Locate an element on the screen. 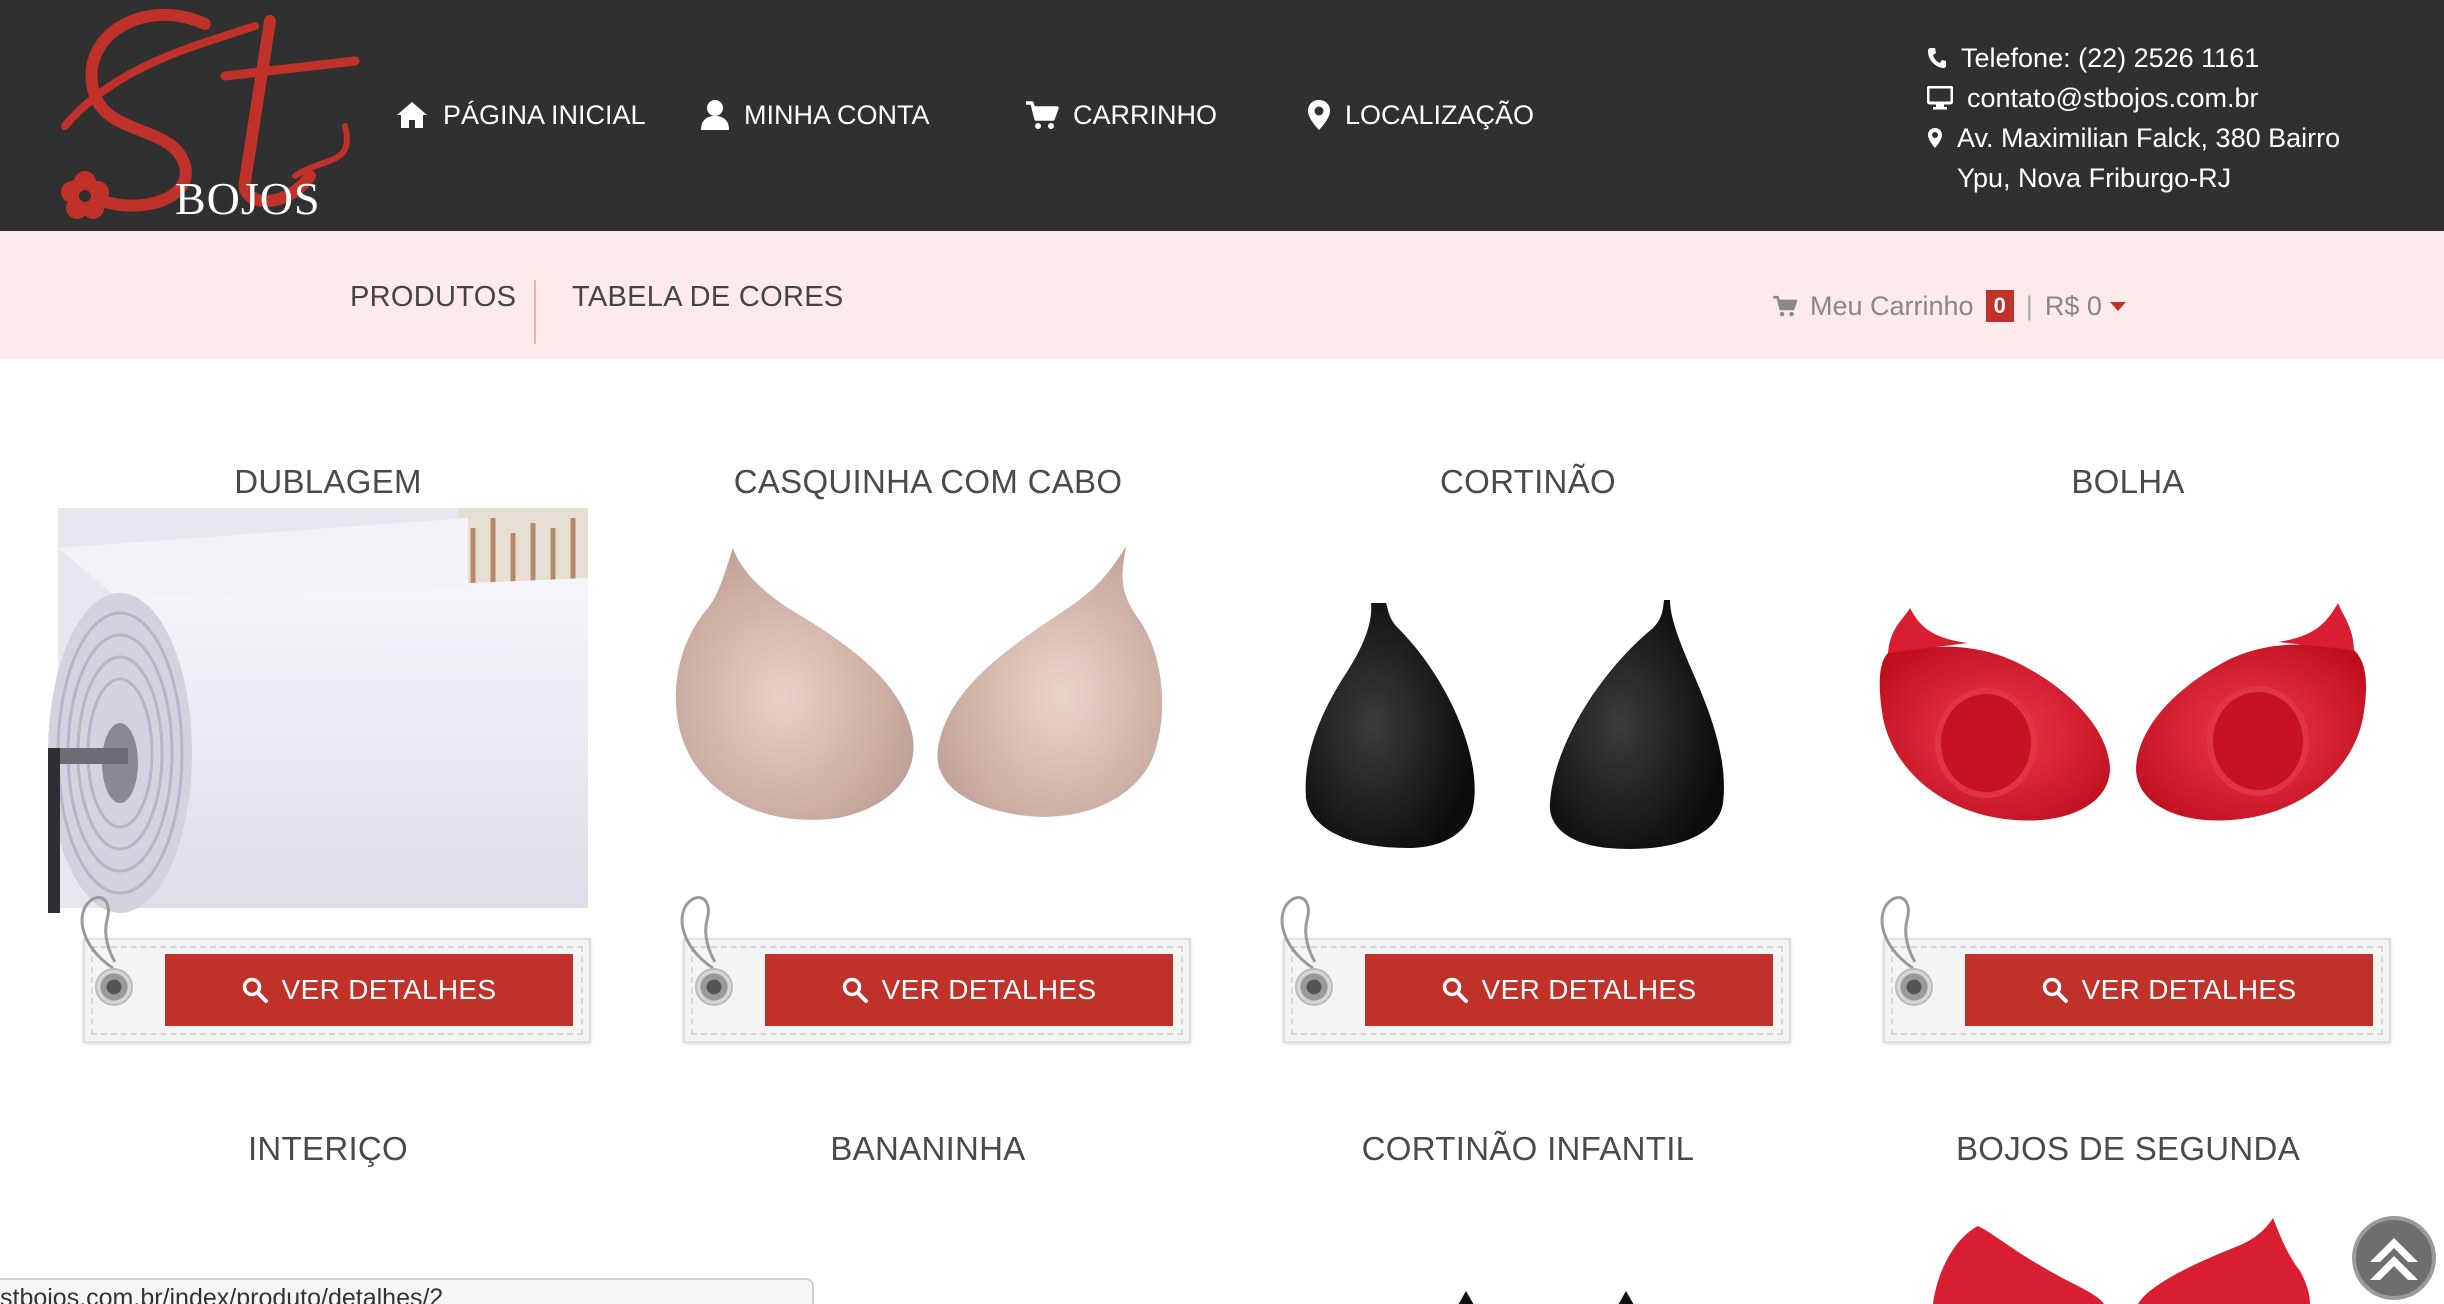 The image size is (2444, 1304). scroll-to-top-button is located at coordinates (2394, 1258).